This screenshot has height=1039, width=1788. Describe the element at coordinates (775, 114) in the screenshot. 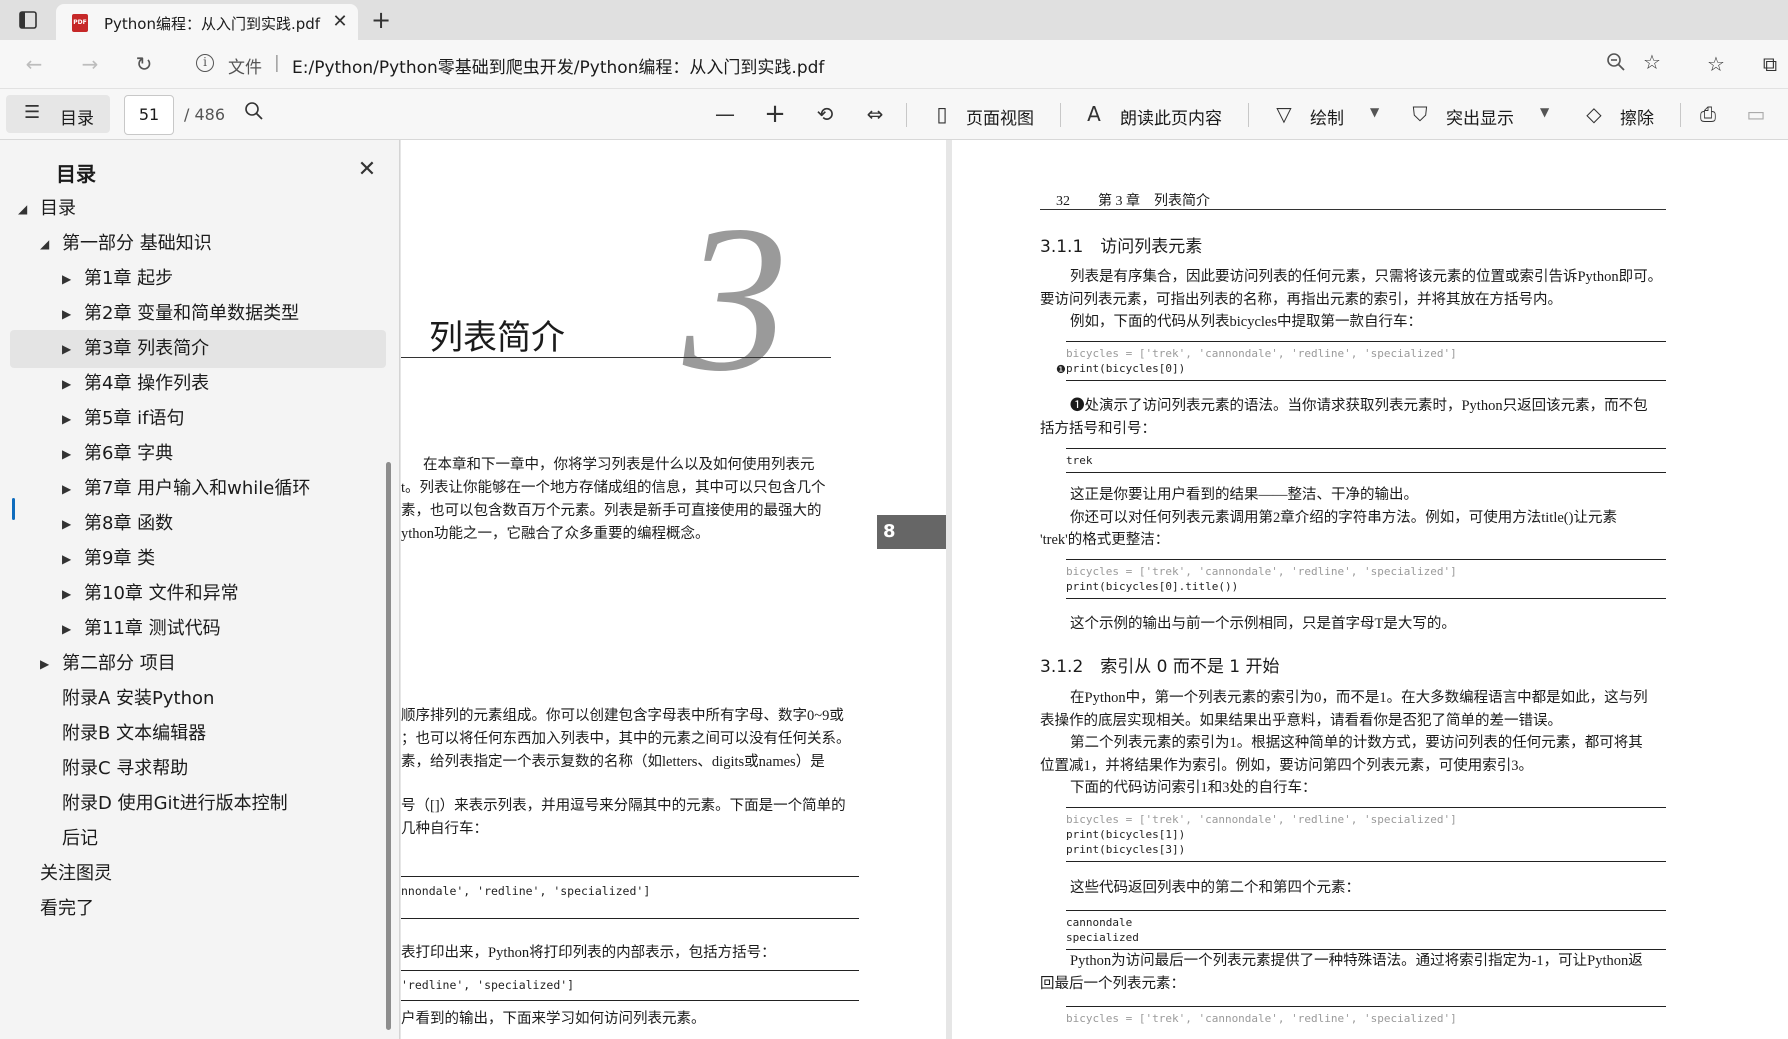

I see `zoom-in-button: +` at that location.